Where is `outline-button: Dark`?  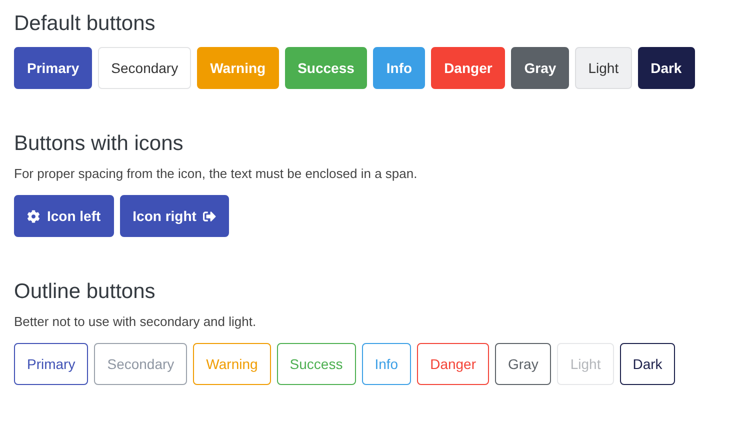
outline-button: Dark is located at coordinates (648, 364).